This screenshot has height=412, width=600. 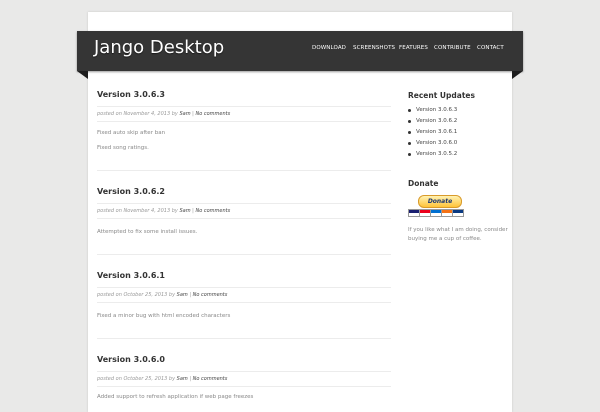 What do you see at coordinates (423, 183) in the screenshot?
I see `donate-heading: Donate` at bounding box center [423, 183].